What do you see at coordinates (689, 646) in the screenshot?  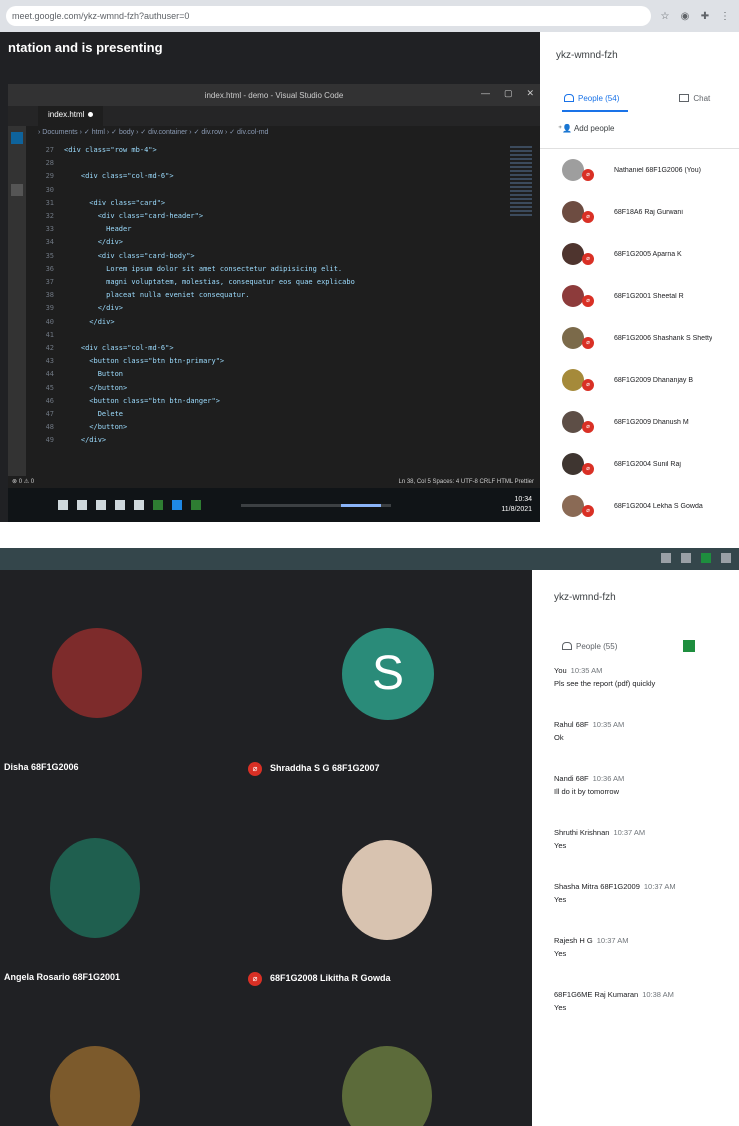 I see `tab-chat` at bounding box center [689, 646].